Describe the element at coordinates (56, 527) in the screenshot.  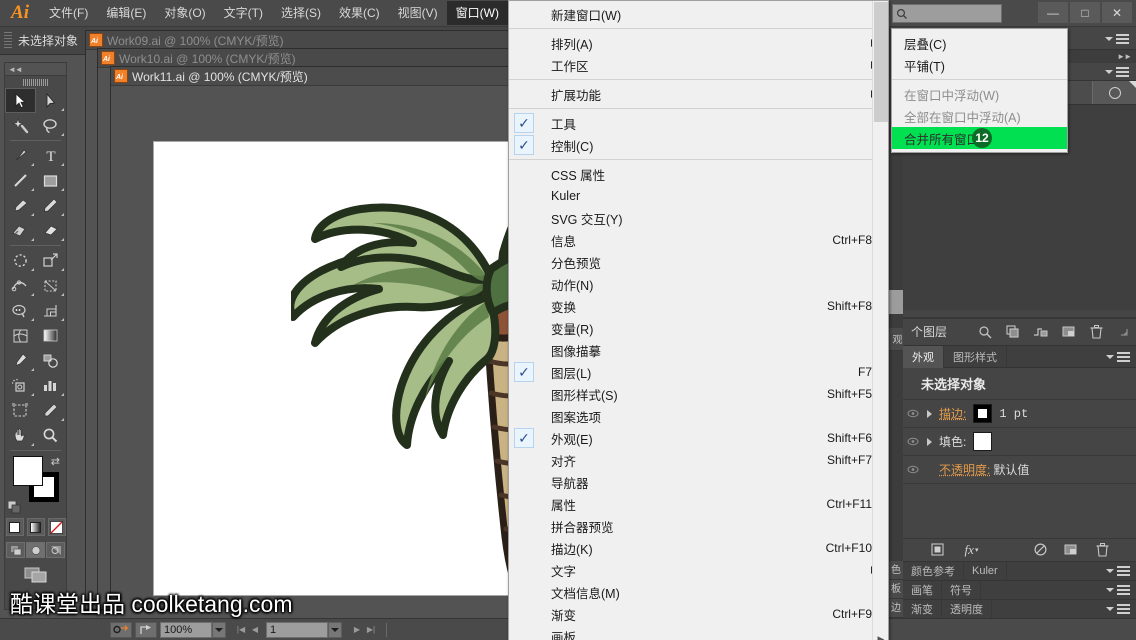
I see `none-button` at that location.